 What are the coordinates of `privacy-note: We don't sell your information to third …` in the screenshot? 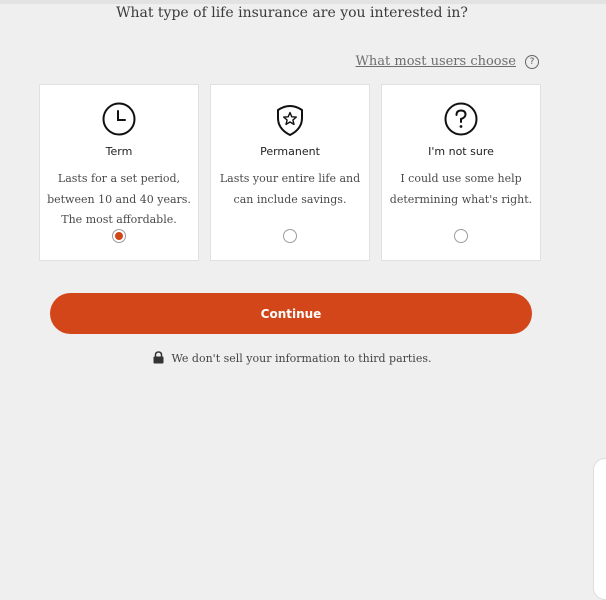 It's located at (292, 358).